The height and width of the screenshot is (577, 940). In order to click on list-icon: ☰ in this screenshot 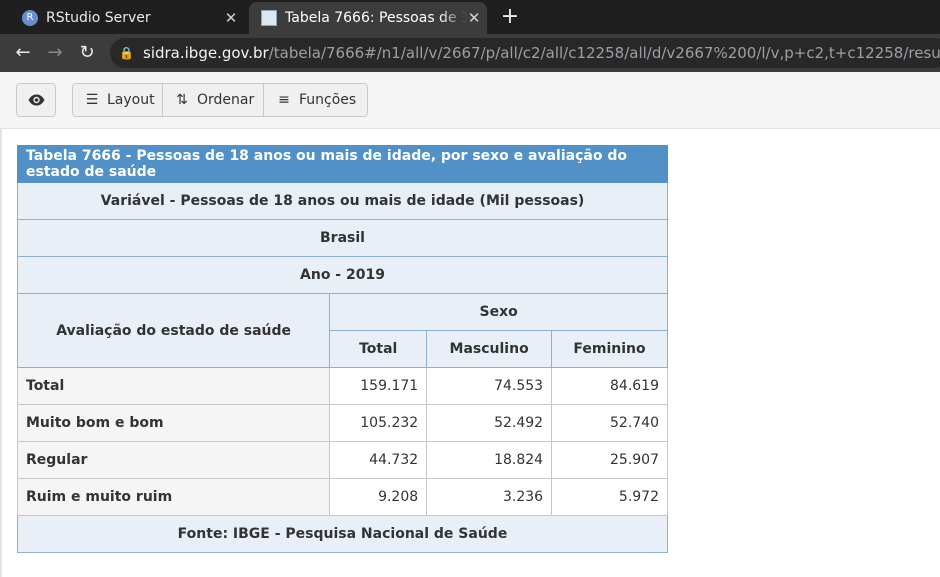, I will do `click(92, 100)`.